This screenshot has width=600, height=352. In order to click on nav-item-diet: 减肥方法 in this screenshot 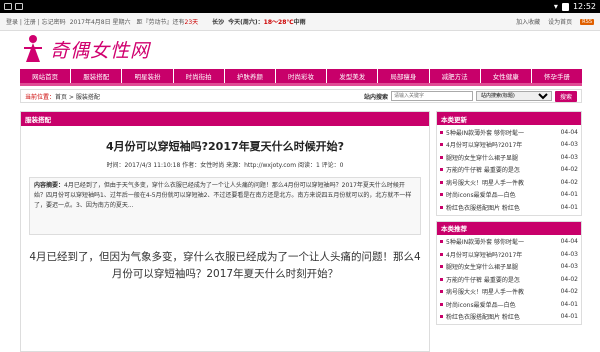, I will do `click(455, 76)`.